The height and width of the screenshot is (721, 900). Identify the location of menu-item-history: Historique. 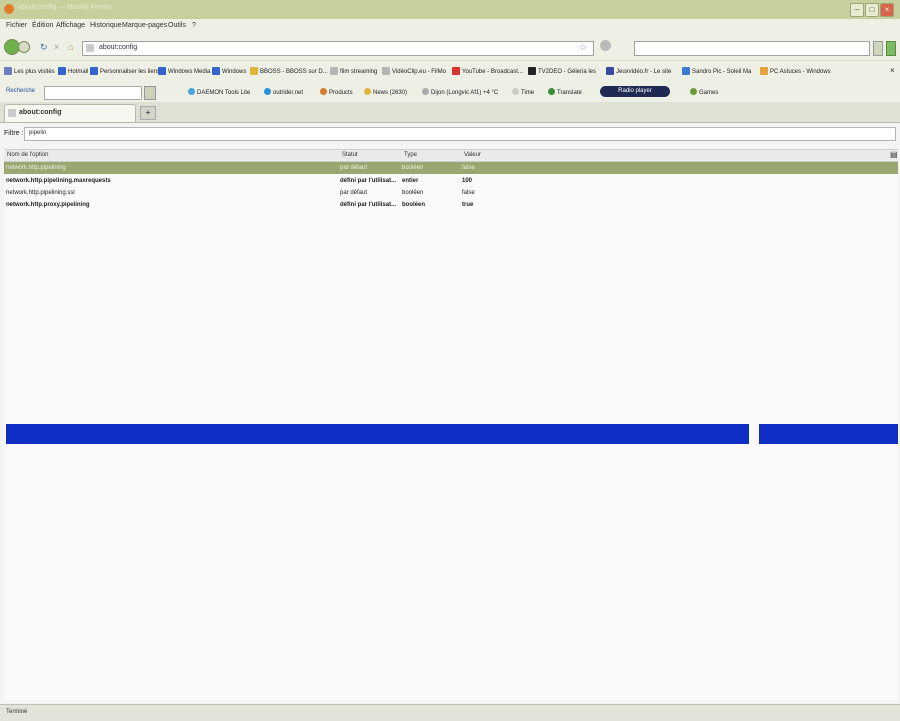
(106, 25).